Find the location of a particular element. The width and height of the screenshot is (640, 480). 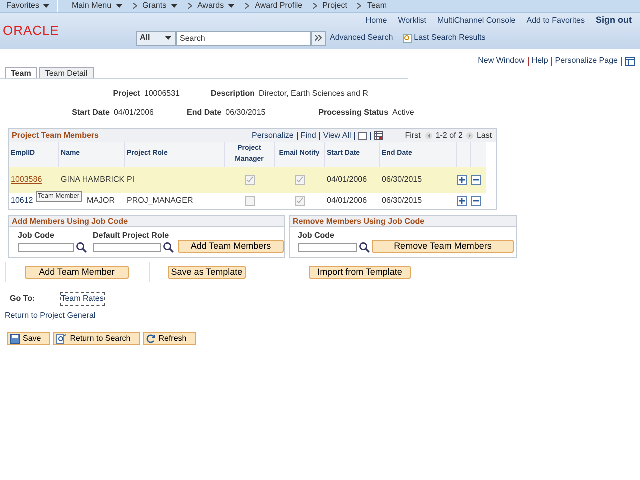

table-cell: PI is located at coordinates (175, 180).